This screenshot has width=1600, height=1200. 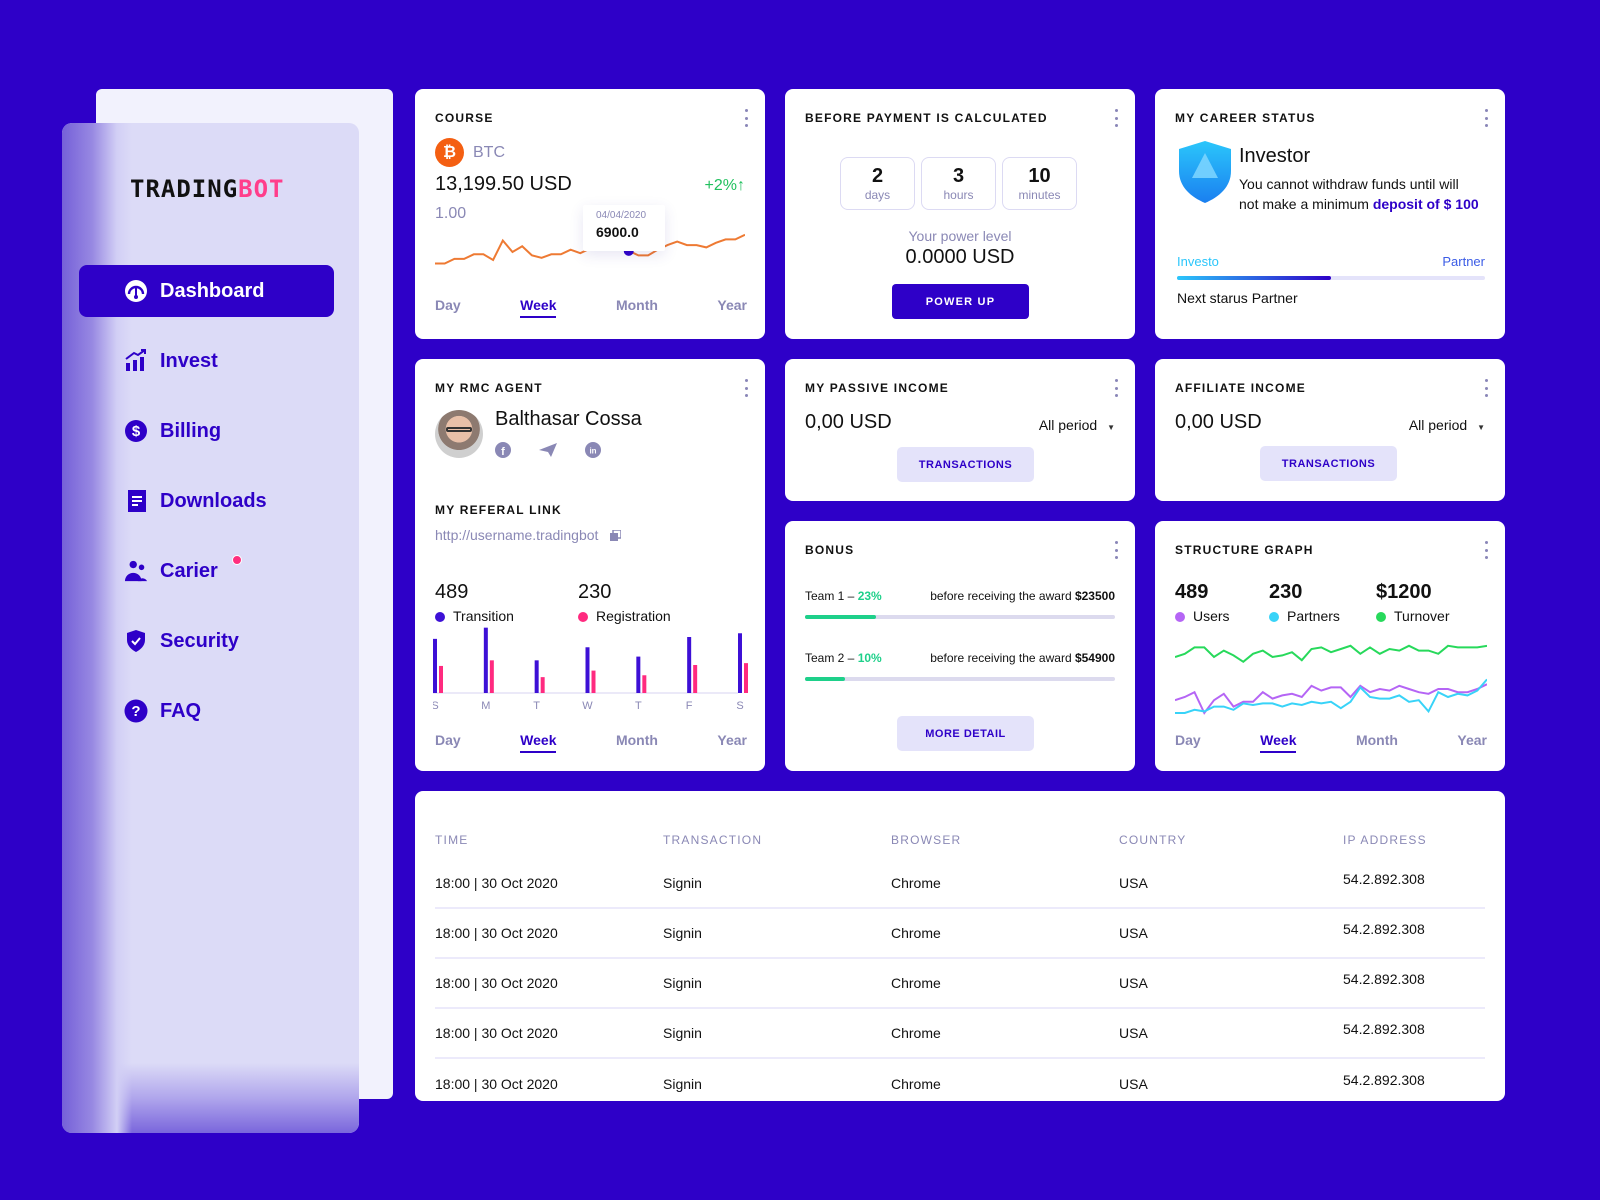 What do you see at coordinates (206, 361) in the screenshot?
I see `sidebar-item-invest: Invest` at bounding box center [206, 361].